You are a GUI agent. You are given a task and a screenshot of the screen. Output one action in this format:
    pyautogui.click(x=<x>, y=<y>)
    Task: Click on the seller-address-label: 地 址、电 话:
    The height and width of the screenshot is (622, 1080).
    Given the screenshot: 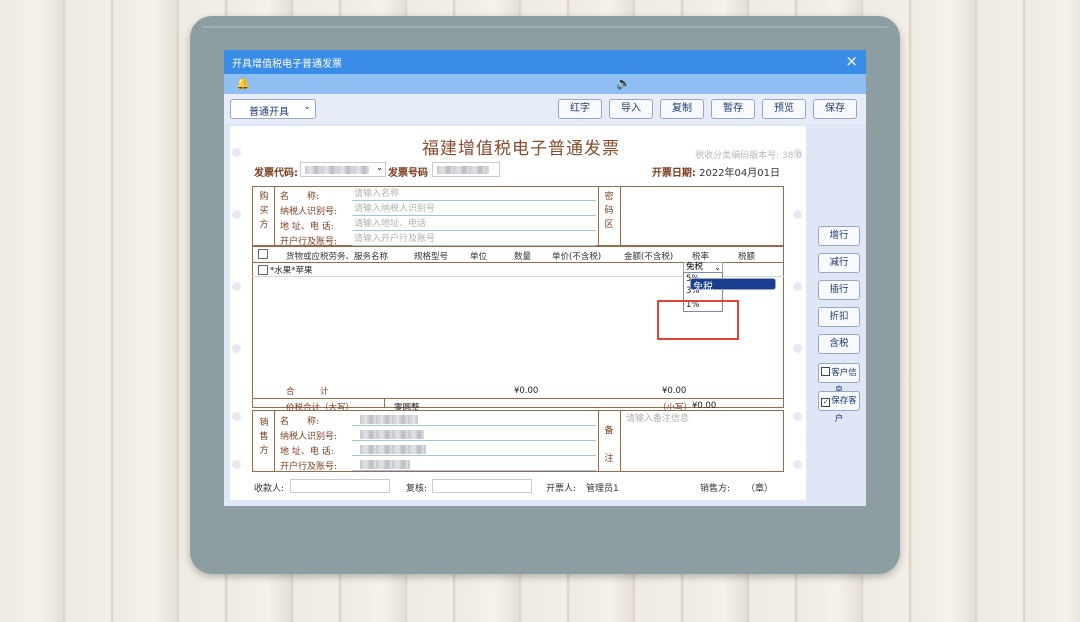 What is the action you would take?
    pyautogui.click(x=307, y=452)
    